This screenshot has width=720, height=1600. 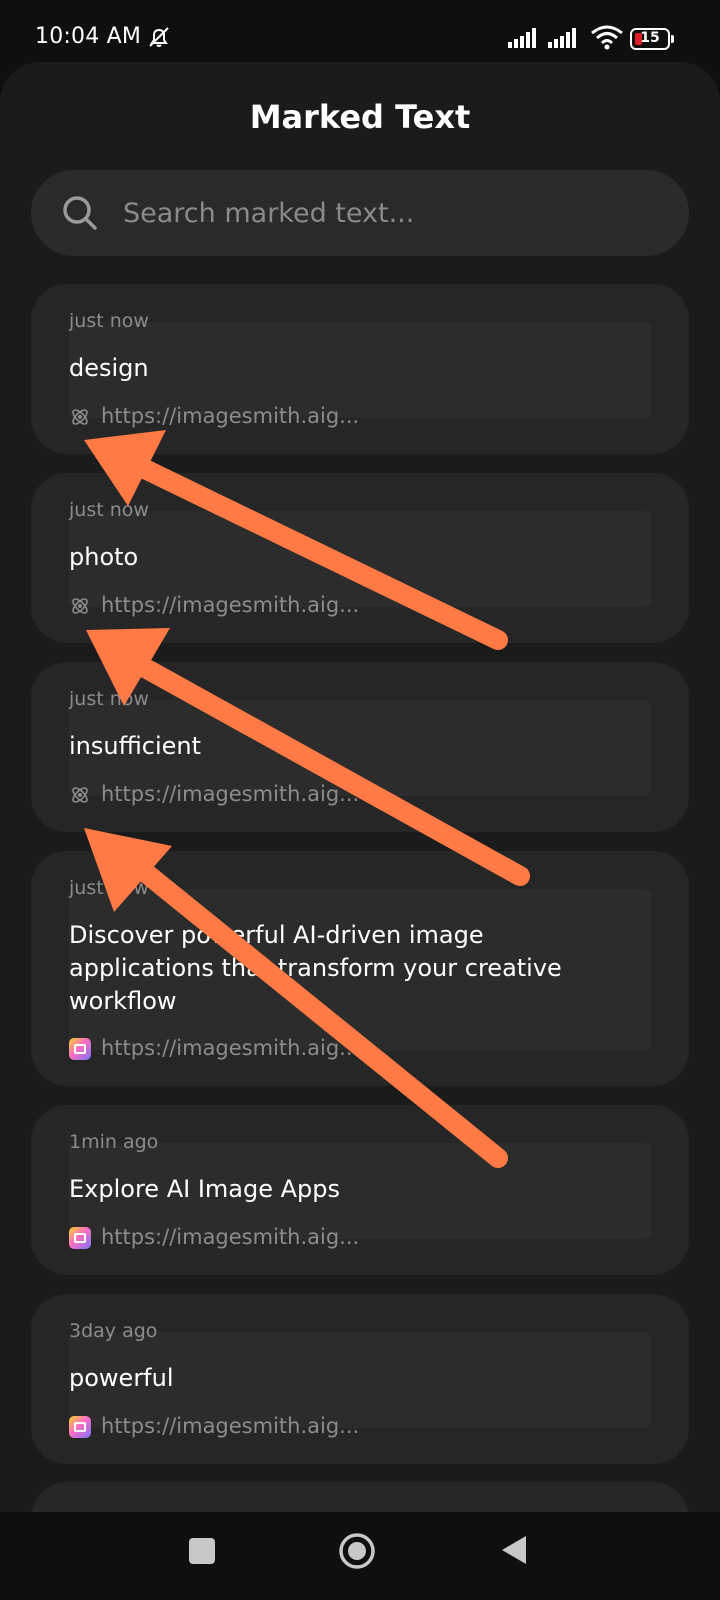 I want to click on status-time: 10:04 AM, so click(x=88, y=36).